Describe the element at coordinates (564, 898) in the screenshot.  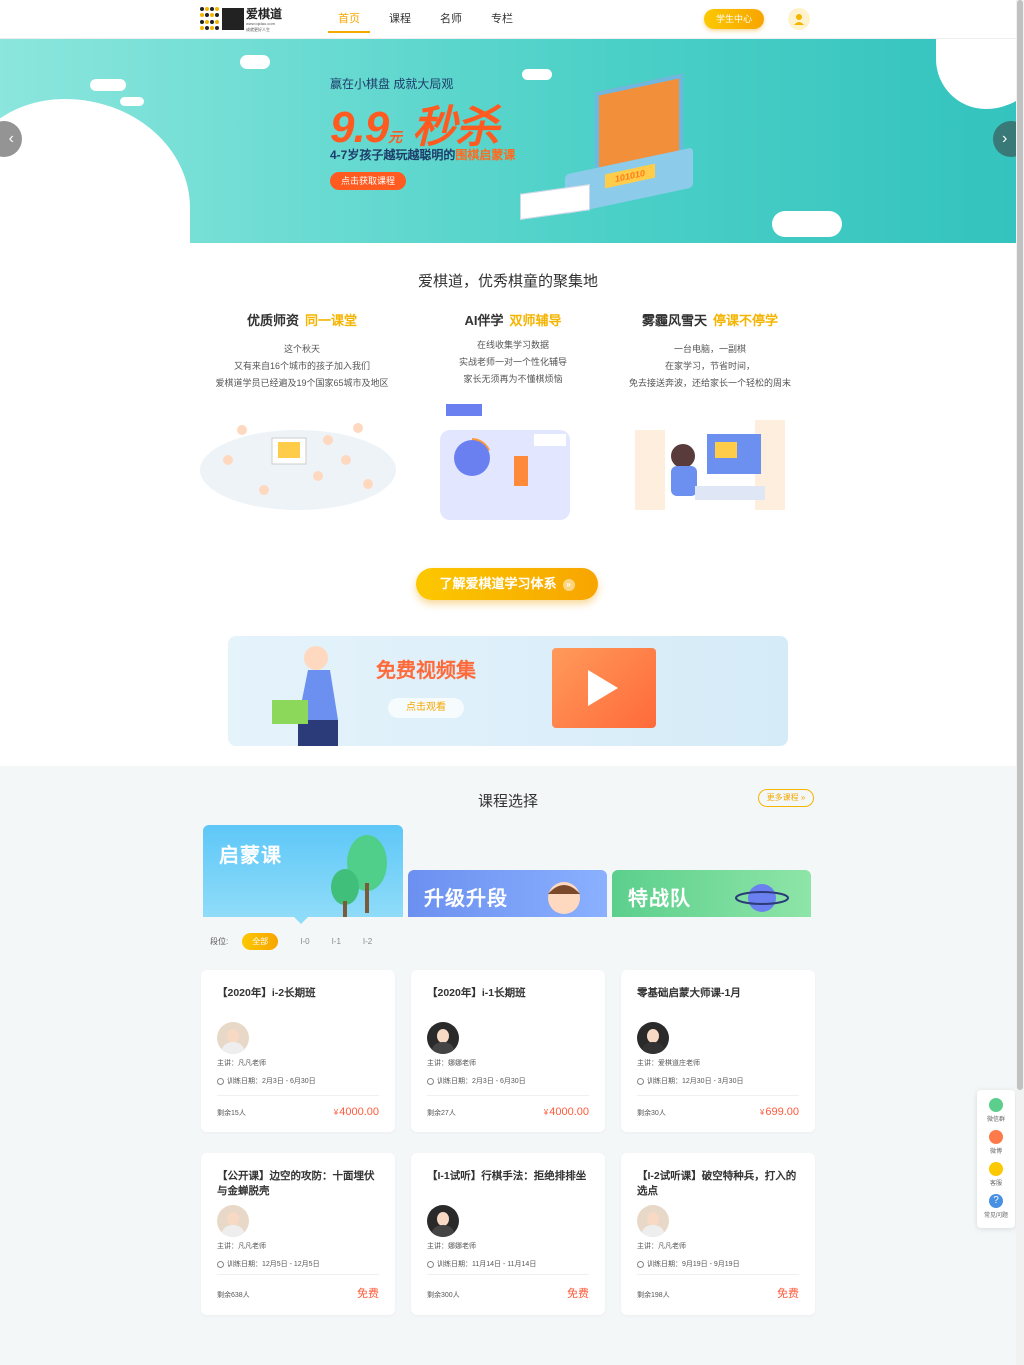
I see `boy-icon` at that location.